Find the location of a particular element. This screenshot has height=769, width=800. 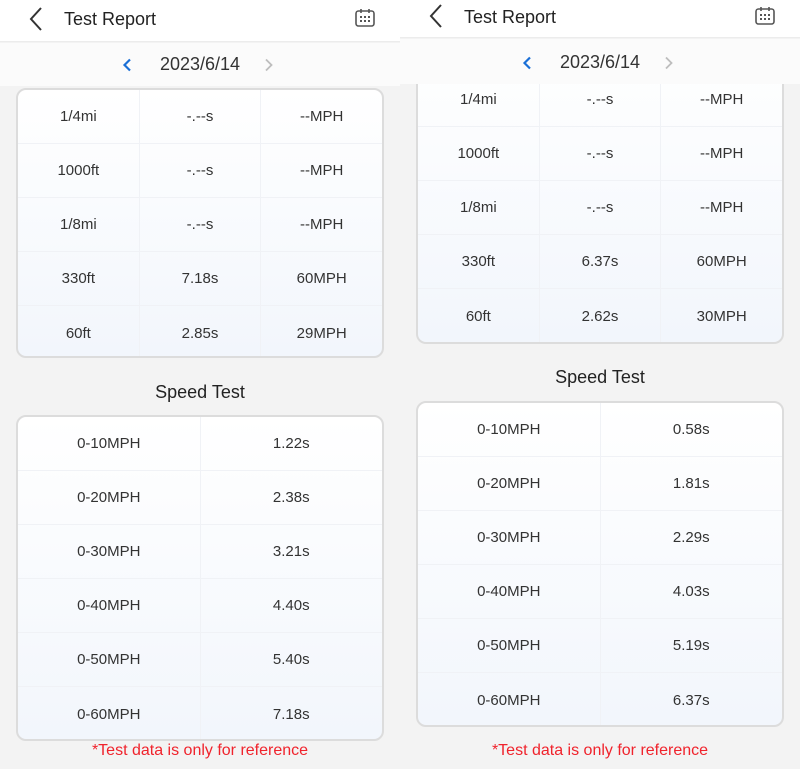

elapsed-time: 2.85s is located at coordinates (201, 331).